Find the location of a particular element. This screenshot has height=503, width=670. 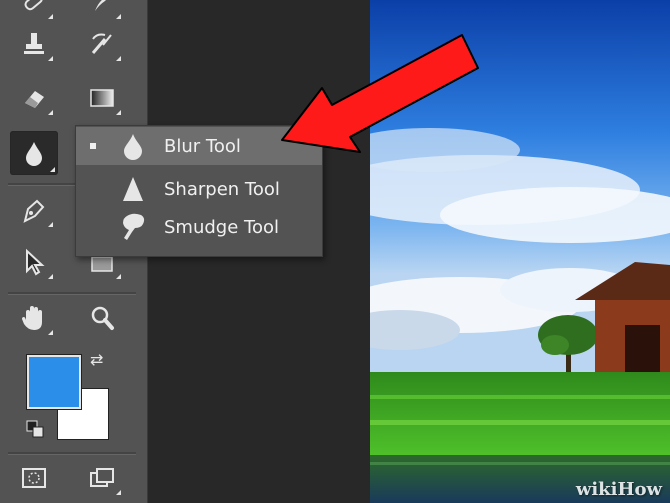

pen-tool is located at coordinates (34, 210).